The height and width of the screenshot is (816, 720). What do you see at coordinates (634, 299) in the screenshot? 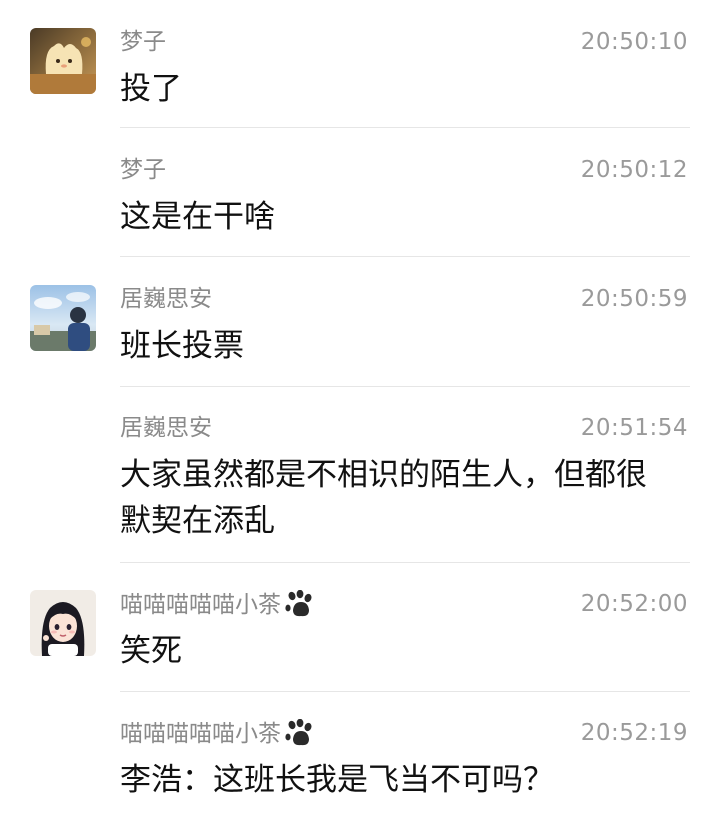
I see `message-time: 20:50:59` at bounding box center [634, 299].